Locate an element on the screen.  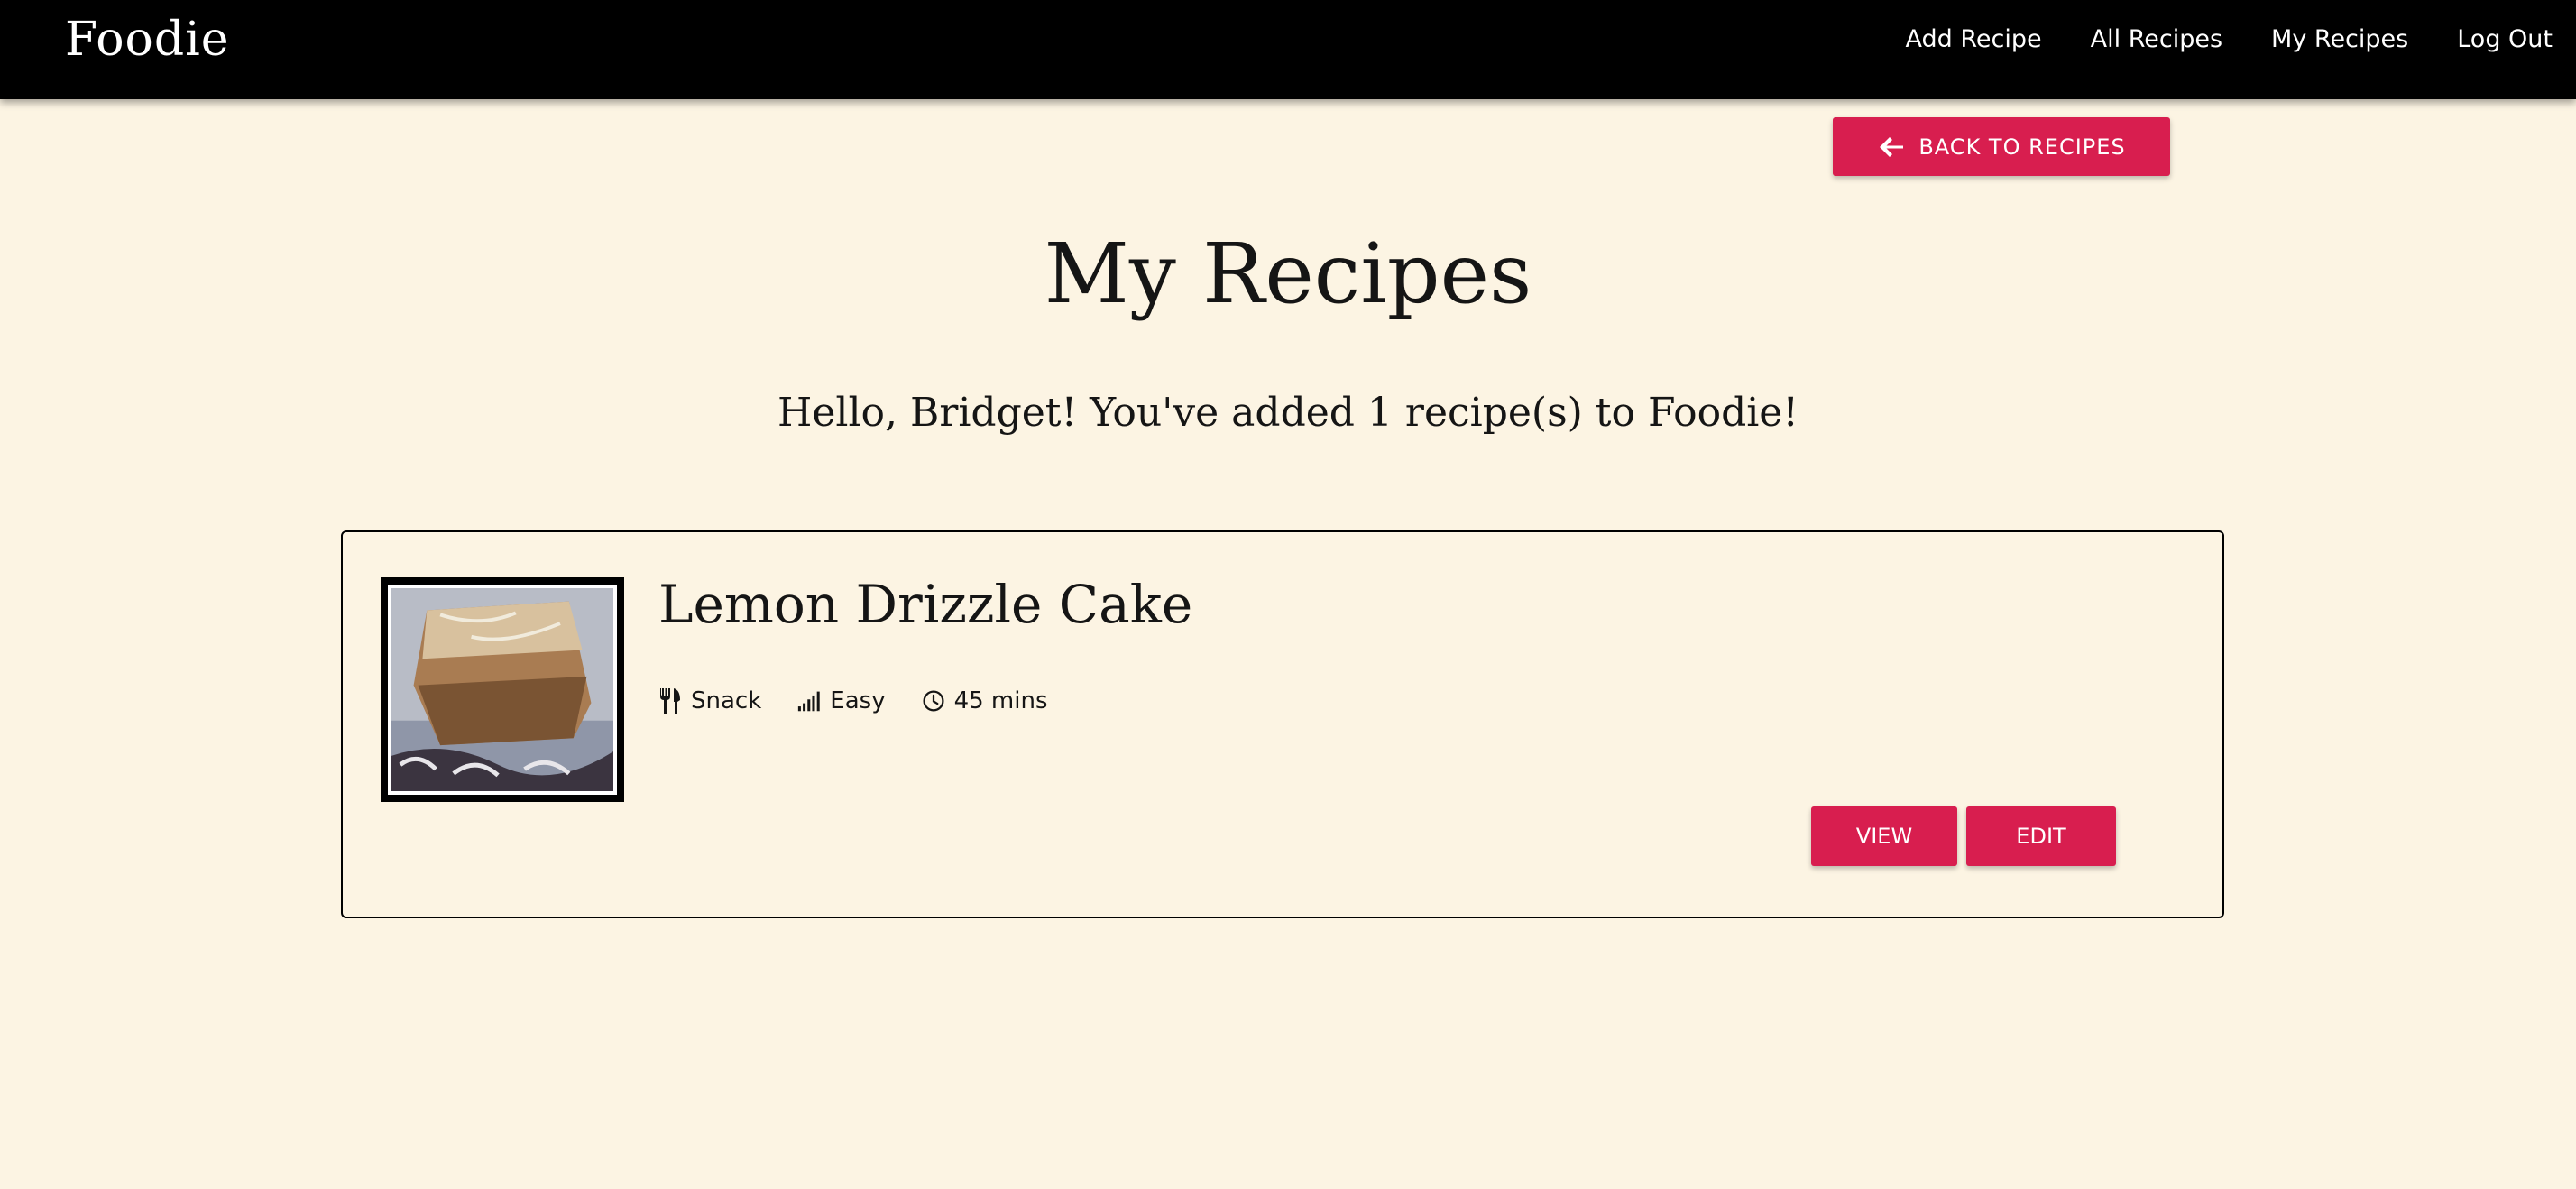
cake-photo-placeholder is located at coordinates (502, 689).